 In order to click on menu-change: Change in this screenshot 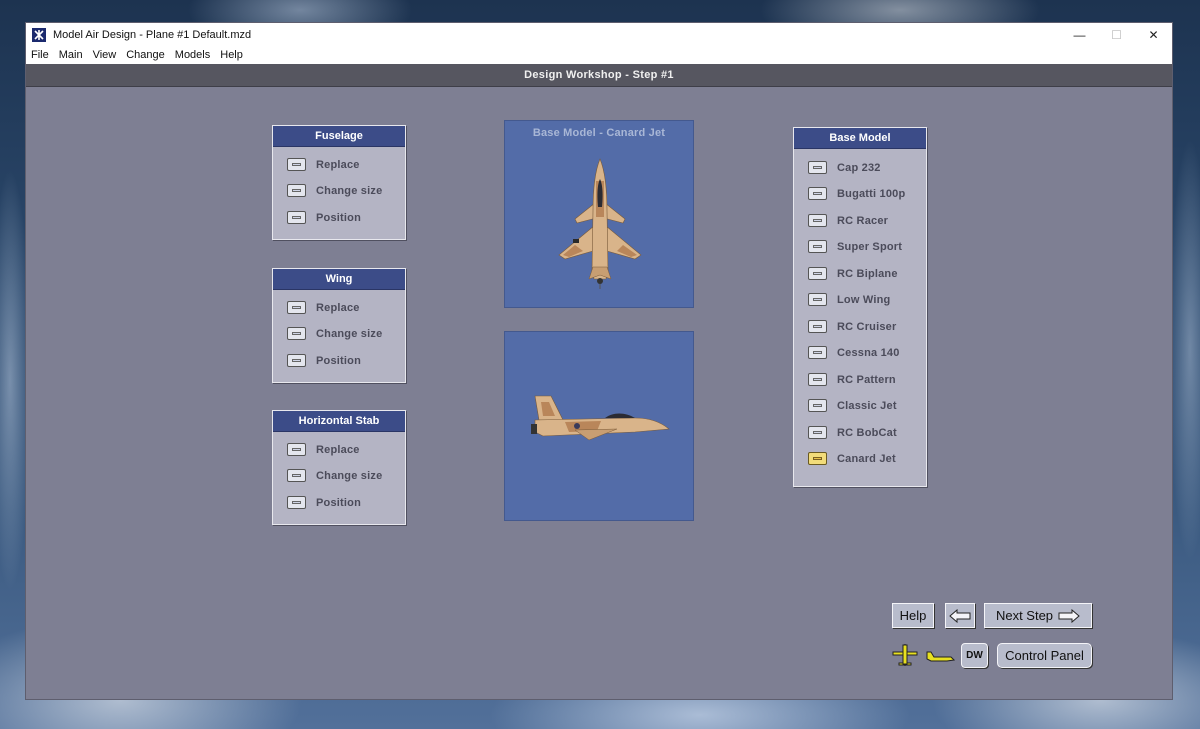, I will do `click(145, 55)`.